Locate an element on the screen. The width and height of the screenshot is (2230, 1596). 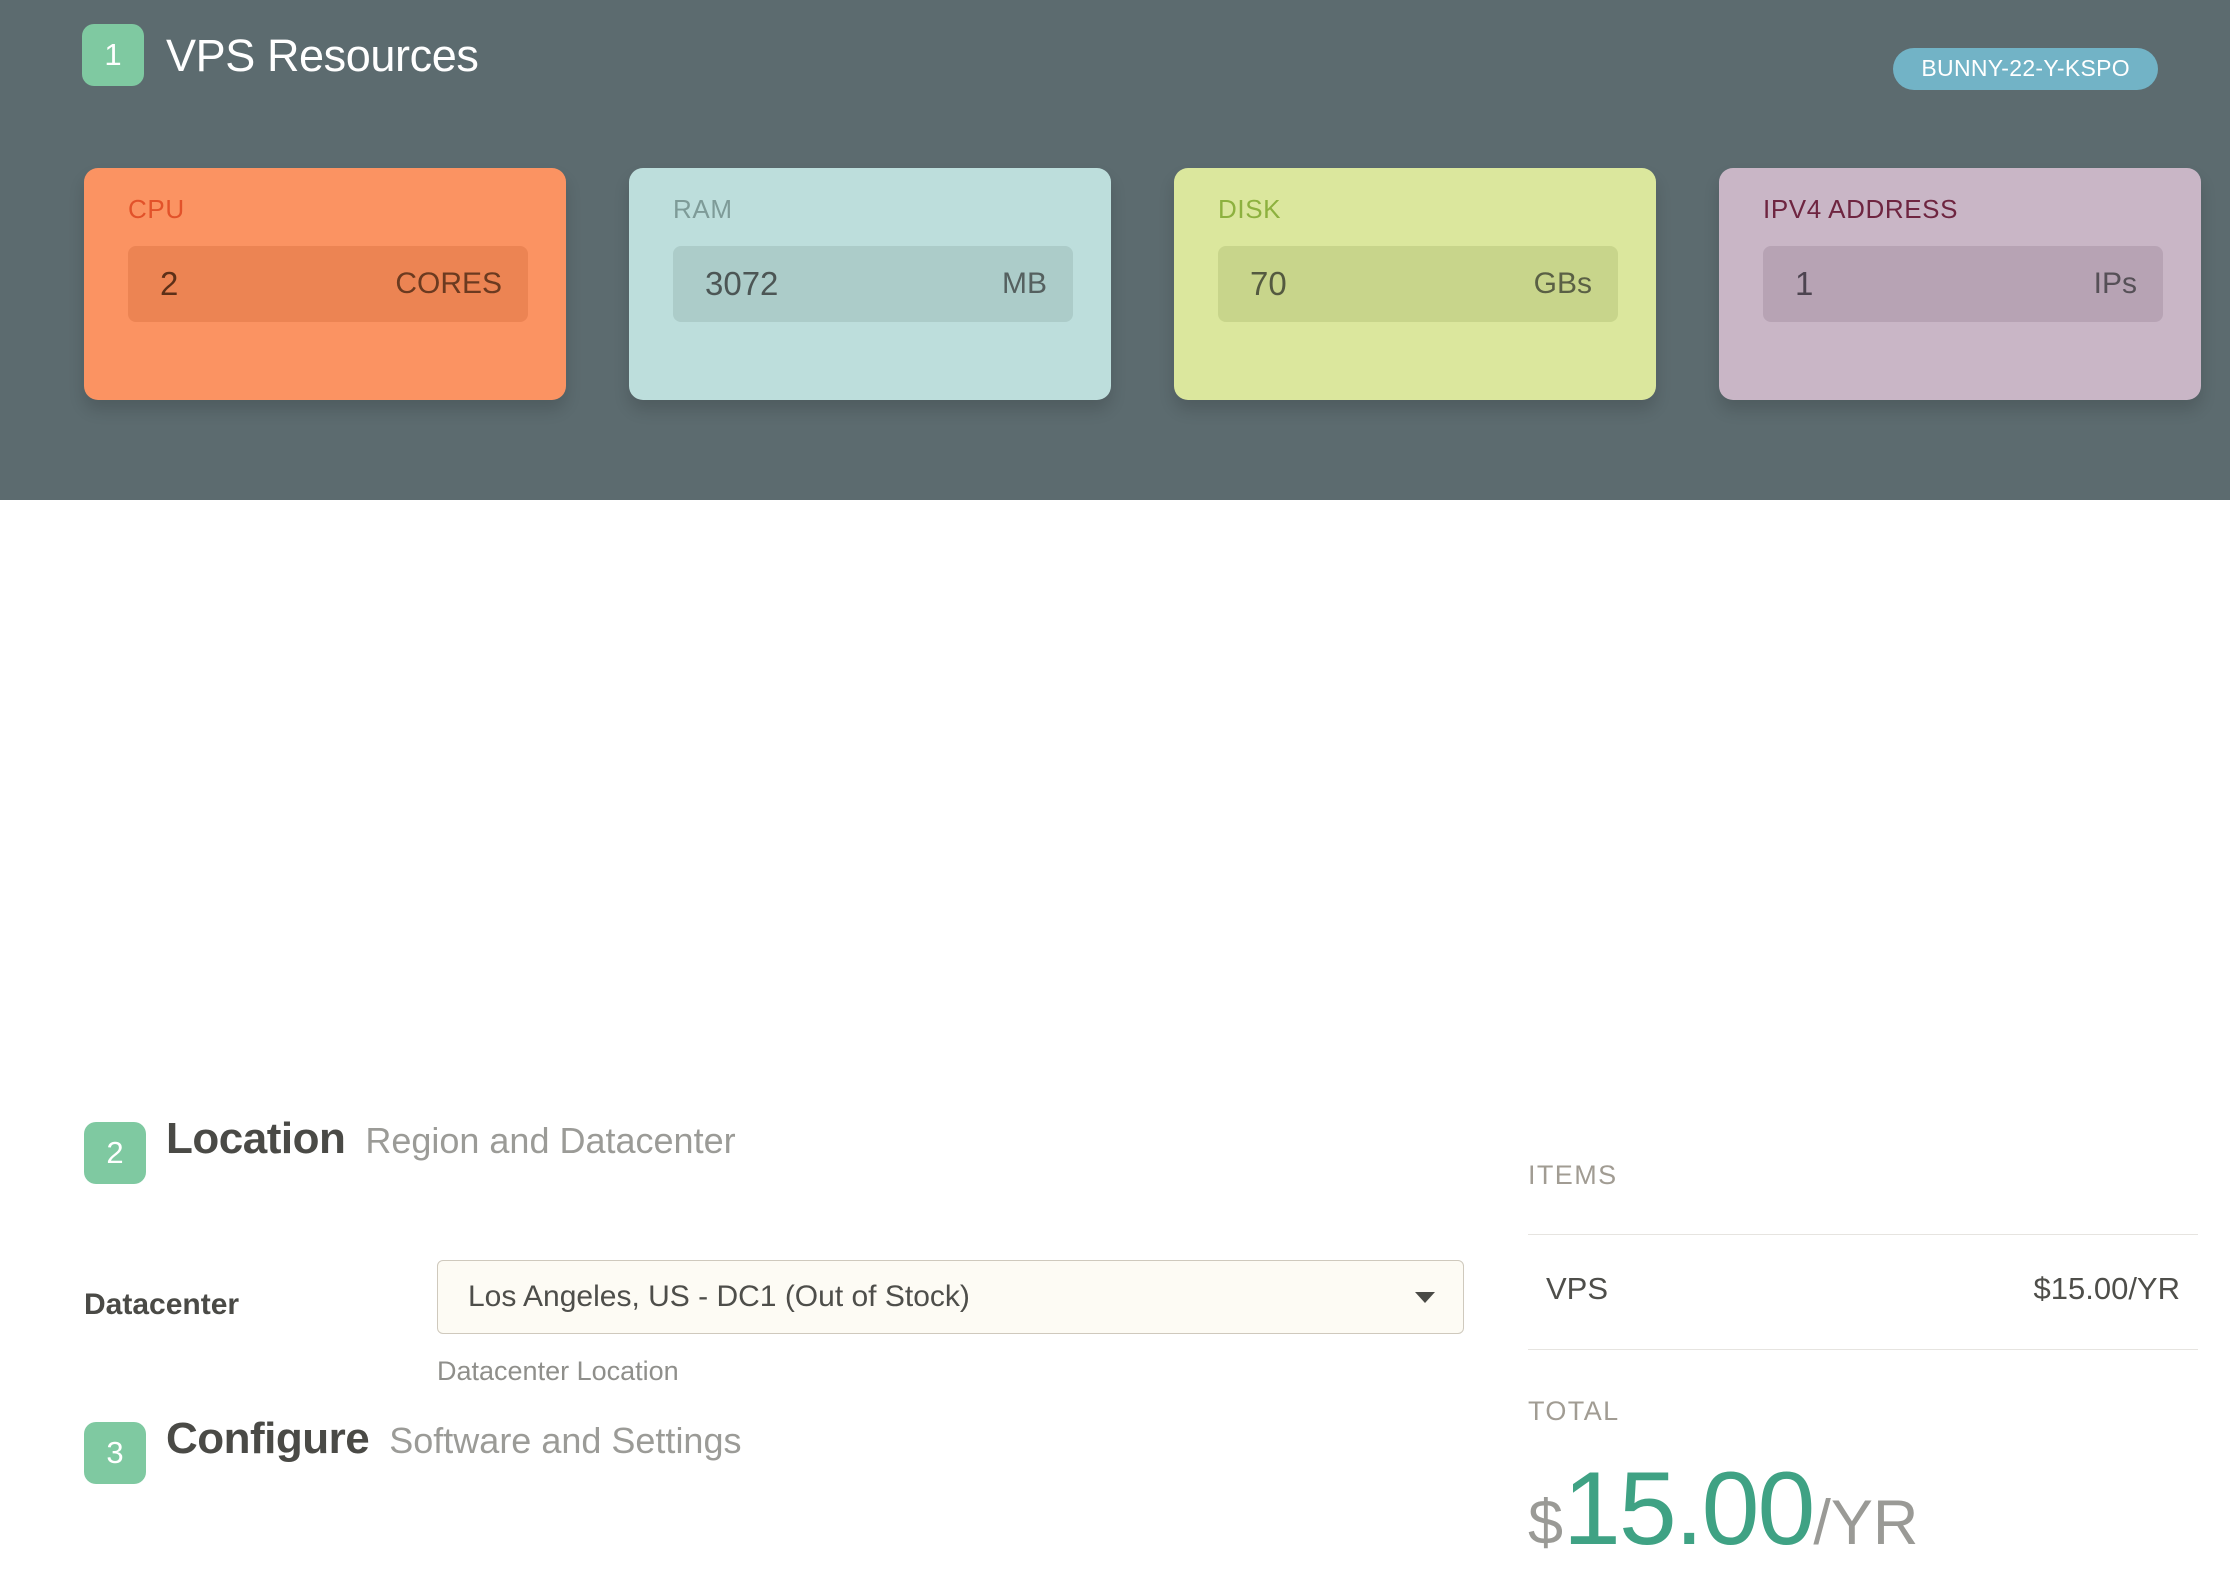
resource-unit-disk: GBs is located at coordinates (1562, 283).